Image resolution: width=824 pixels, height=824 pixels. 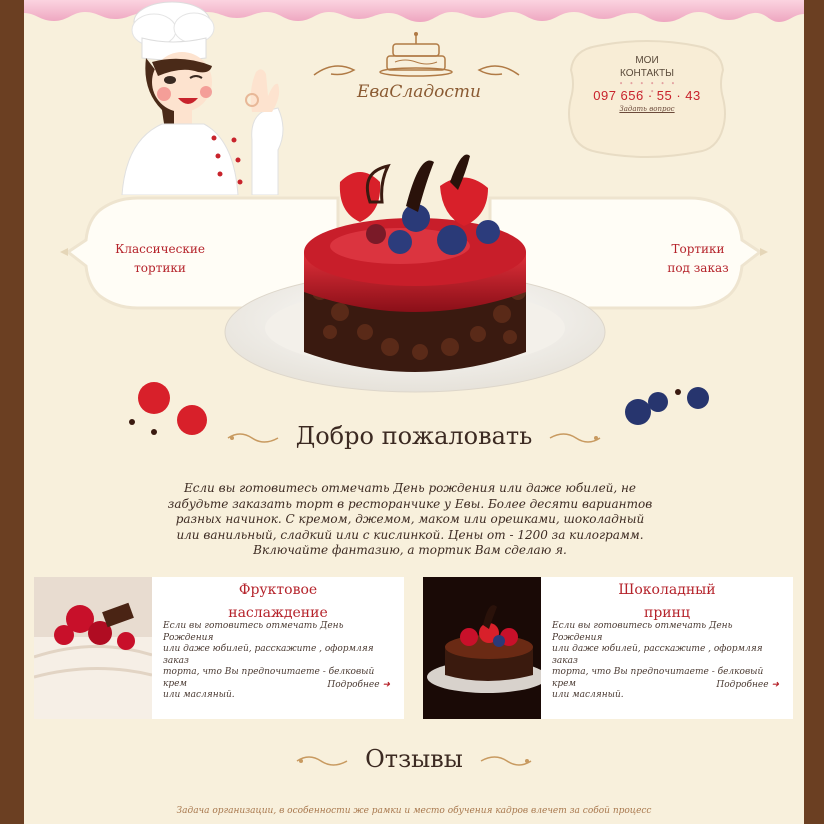 I want to click on welcome-title: Добро пожаловать, so click(x=414, y=436).